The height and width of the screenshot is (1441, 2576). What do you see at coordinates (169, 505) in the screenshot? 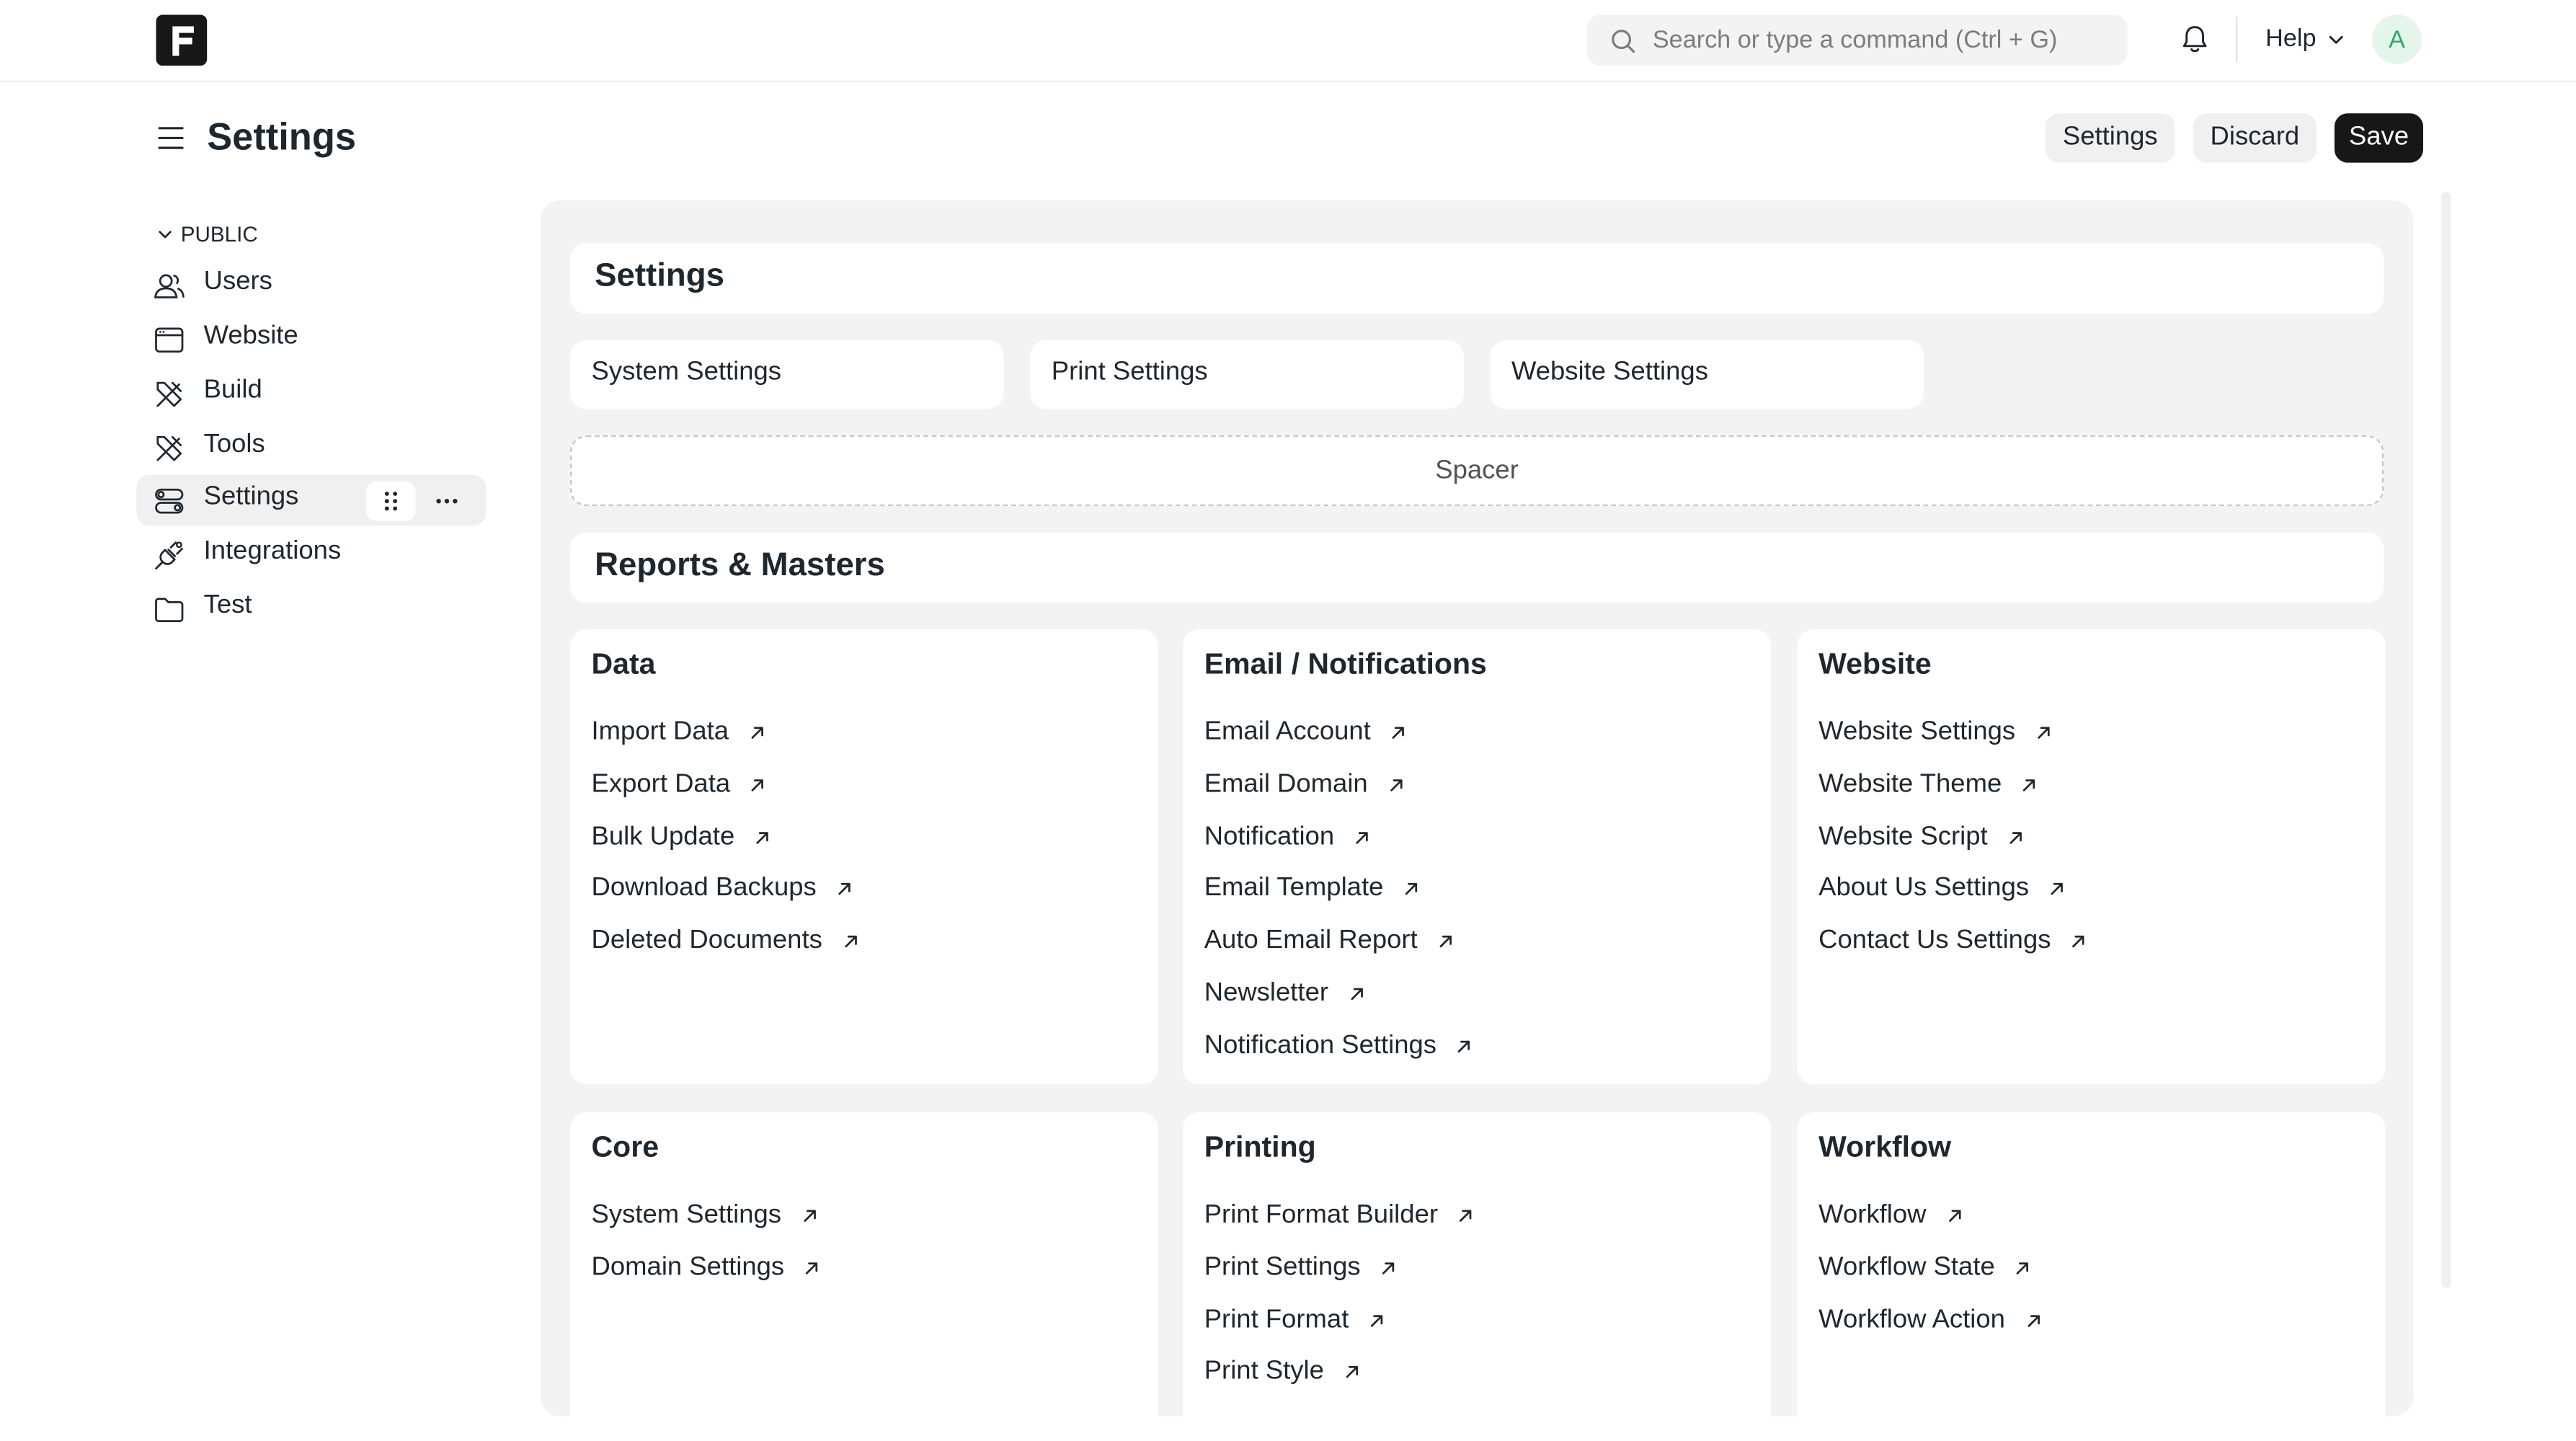
I see `toggles-icon` at bounding box center [169, 505].